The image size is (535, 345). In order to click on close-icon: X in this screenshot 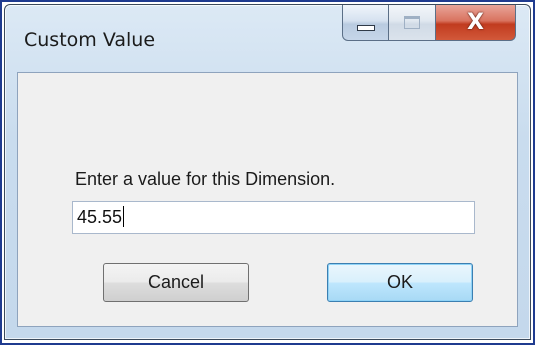, I will do `click(475, 22)`.